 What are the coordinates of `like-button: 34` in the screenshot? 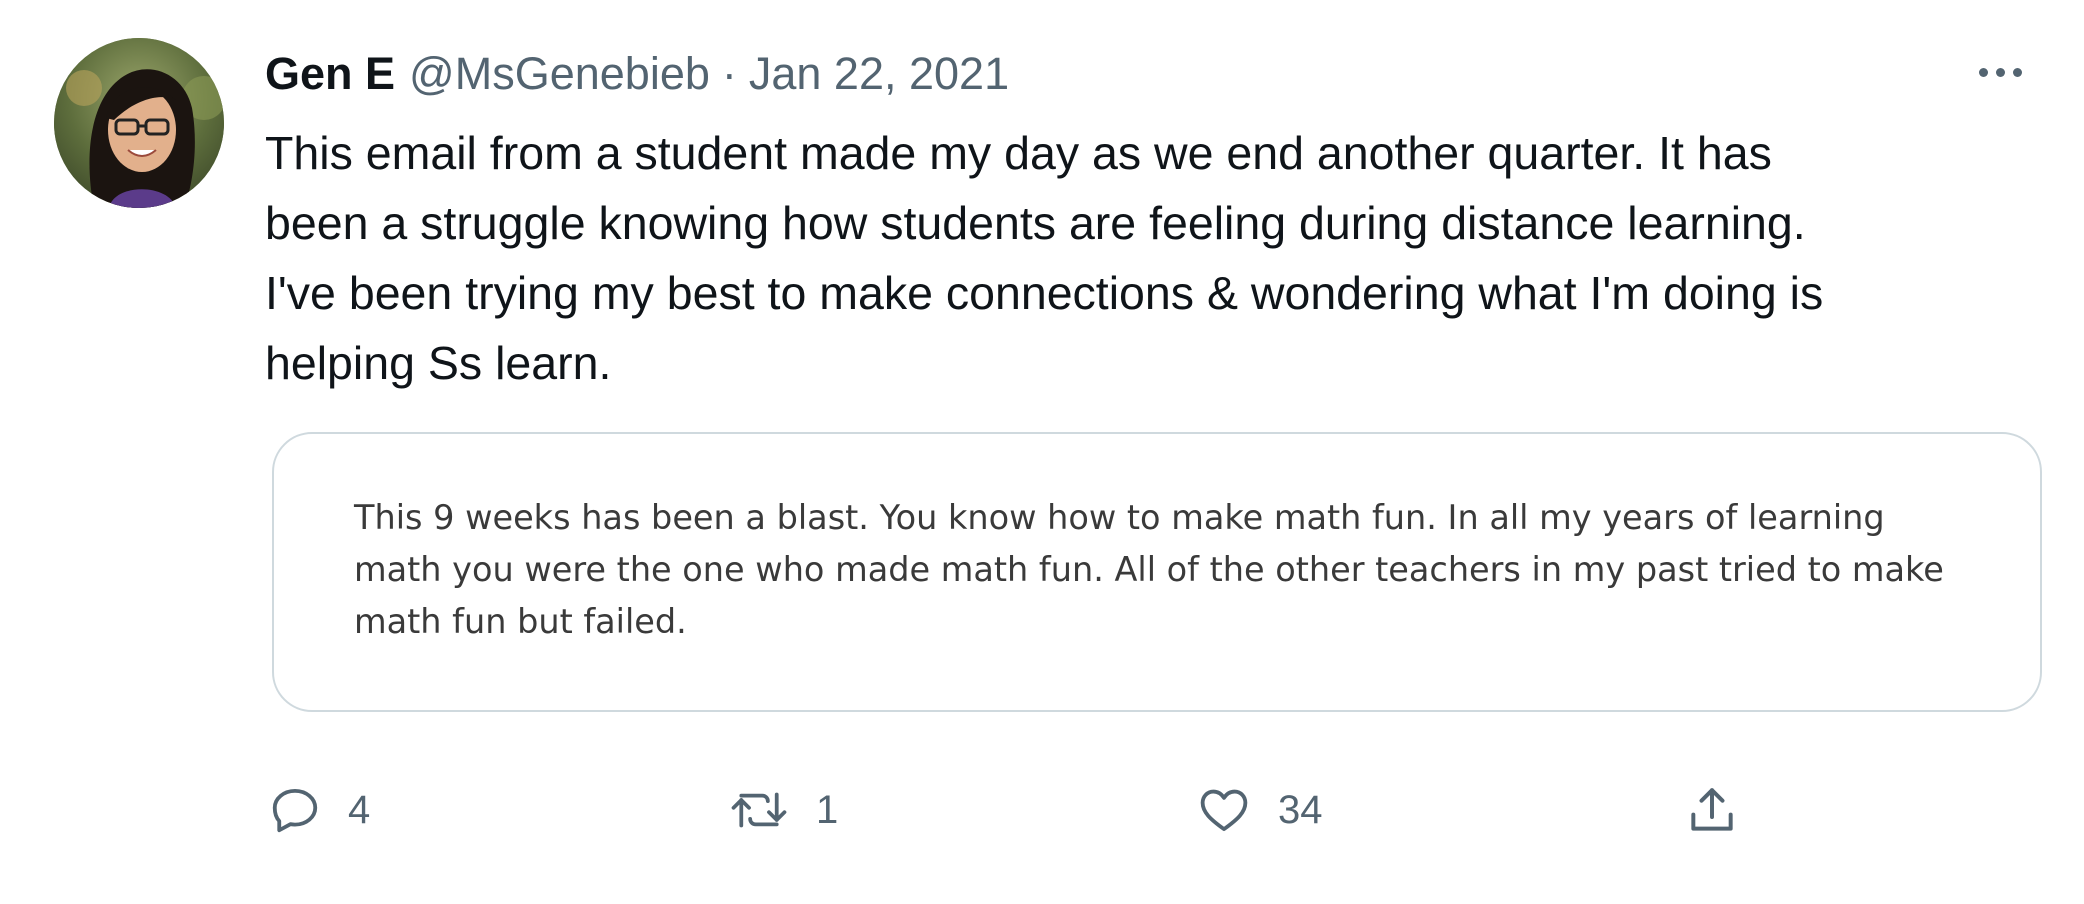 It's located at (1259, 810).